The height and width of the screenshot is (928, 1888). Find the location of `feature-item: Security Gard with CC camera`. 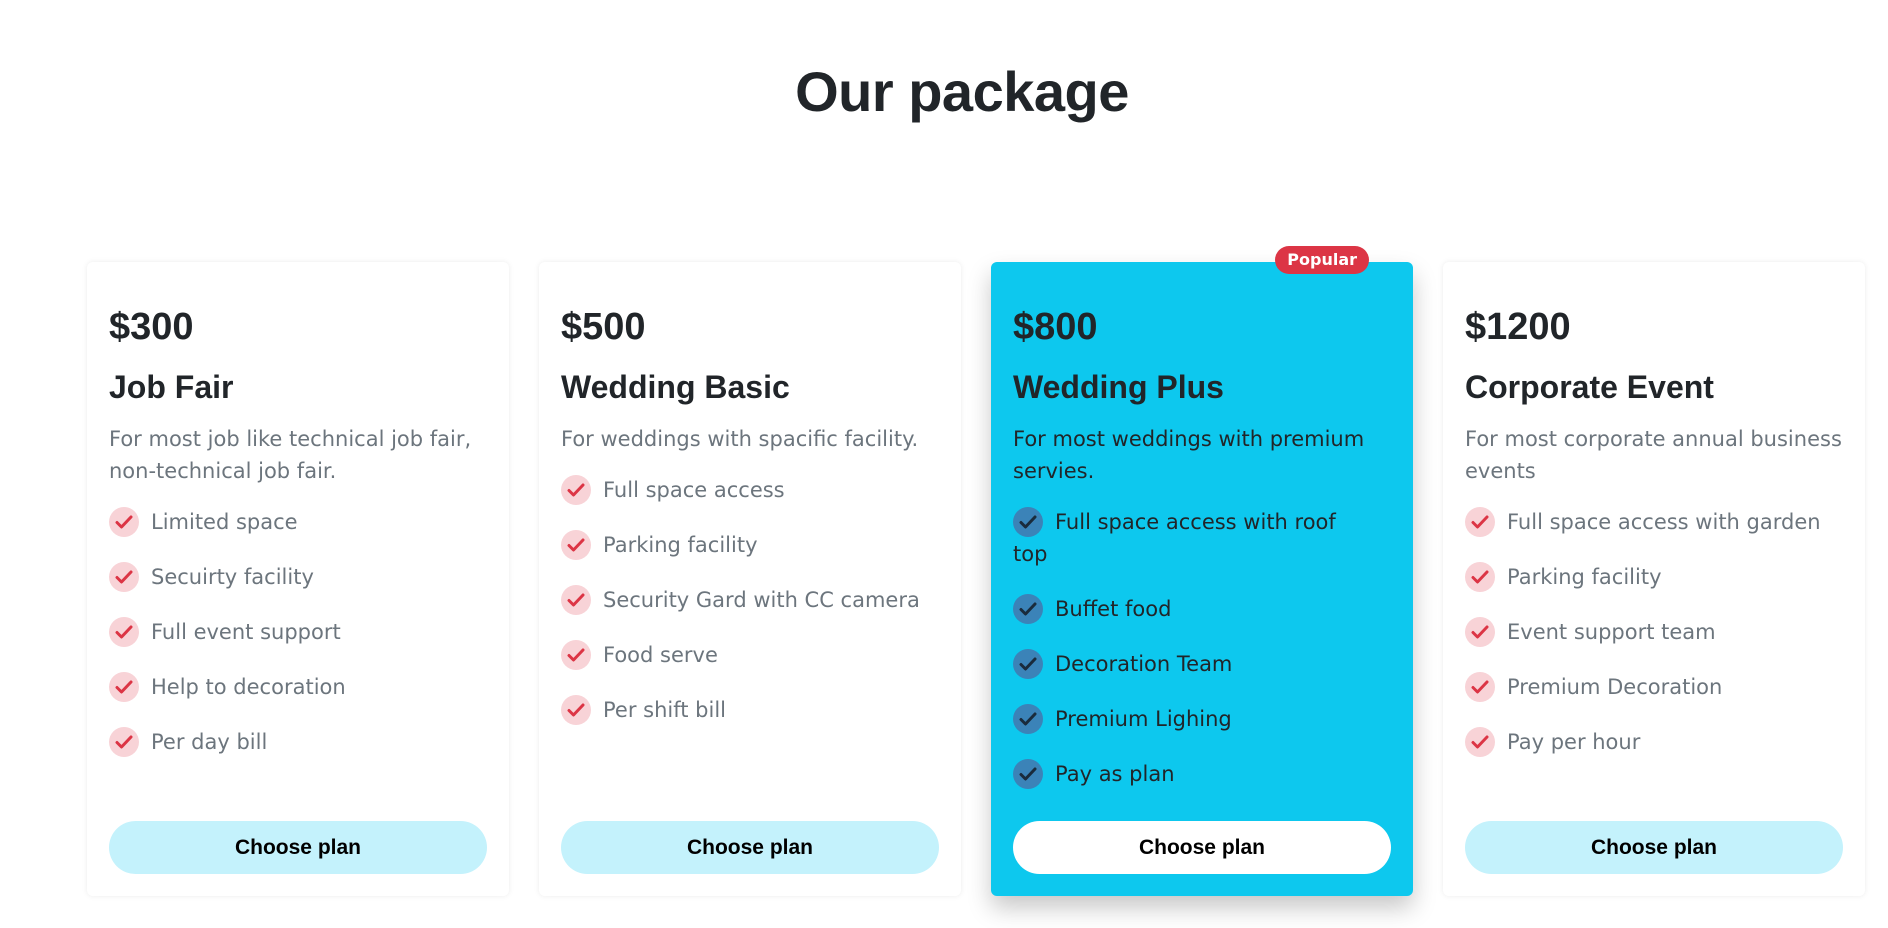

feature-item: Security Gard with CC camera is located at coordinates (753, 600).